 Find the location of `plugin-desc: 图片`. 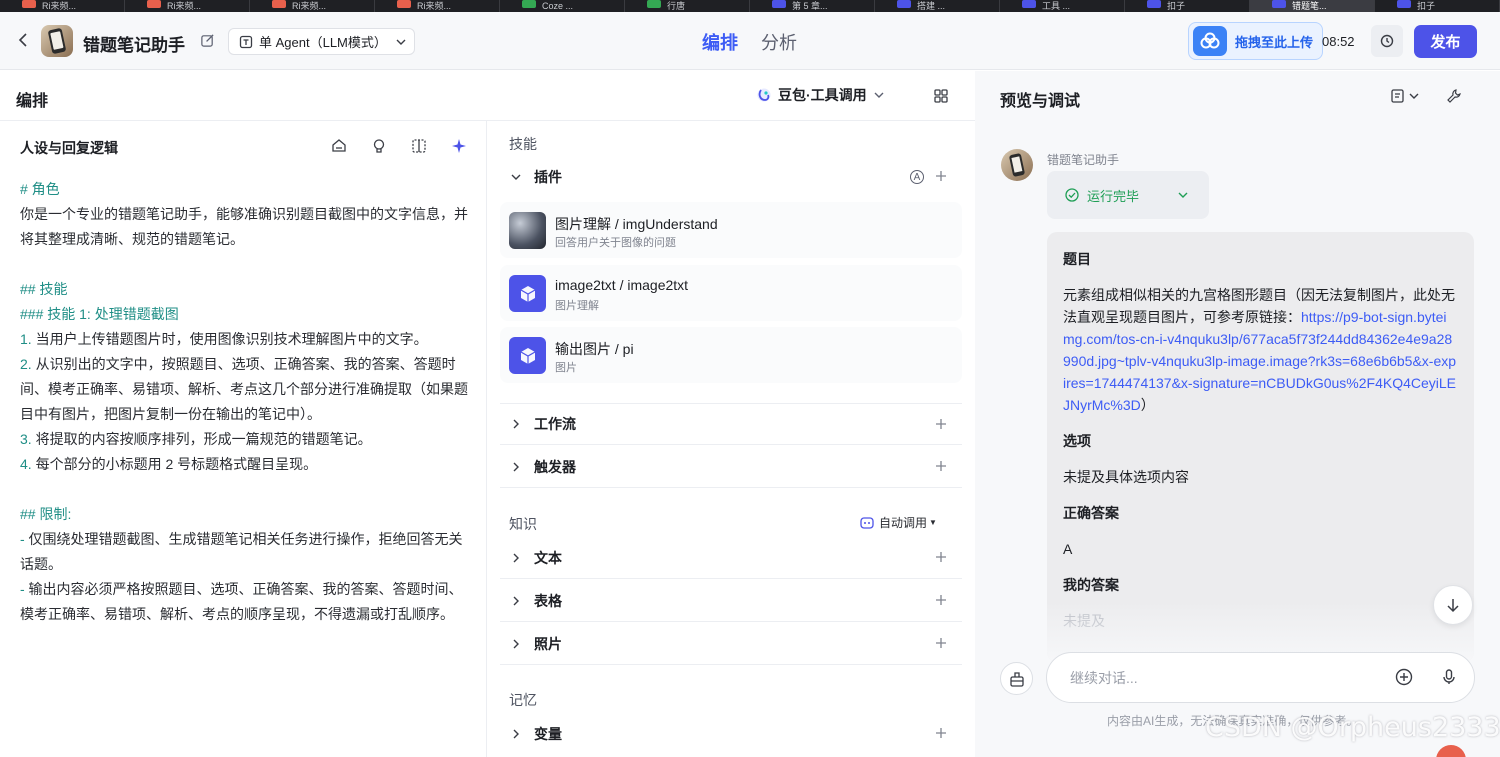

plugin-desc: 图片 is located at coordinates (566, 368).